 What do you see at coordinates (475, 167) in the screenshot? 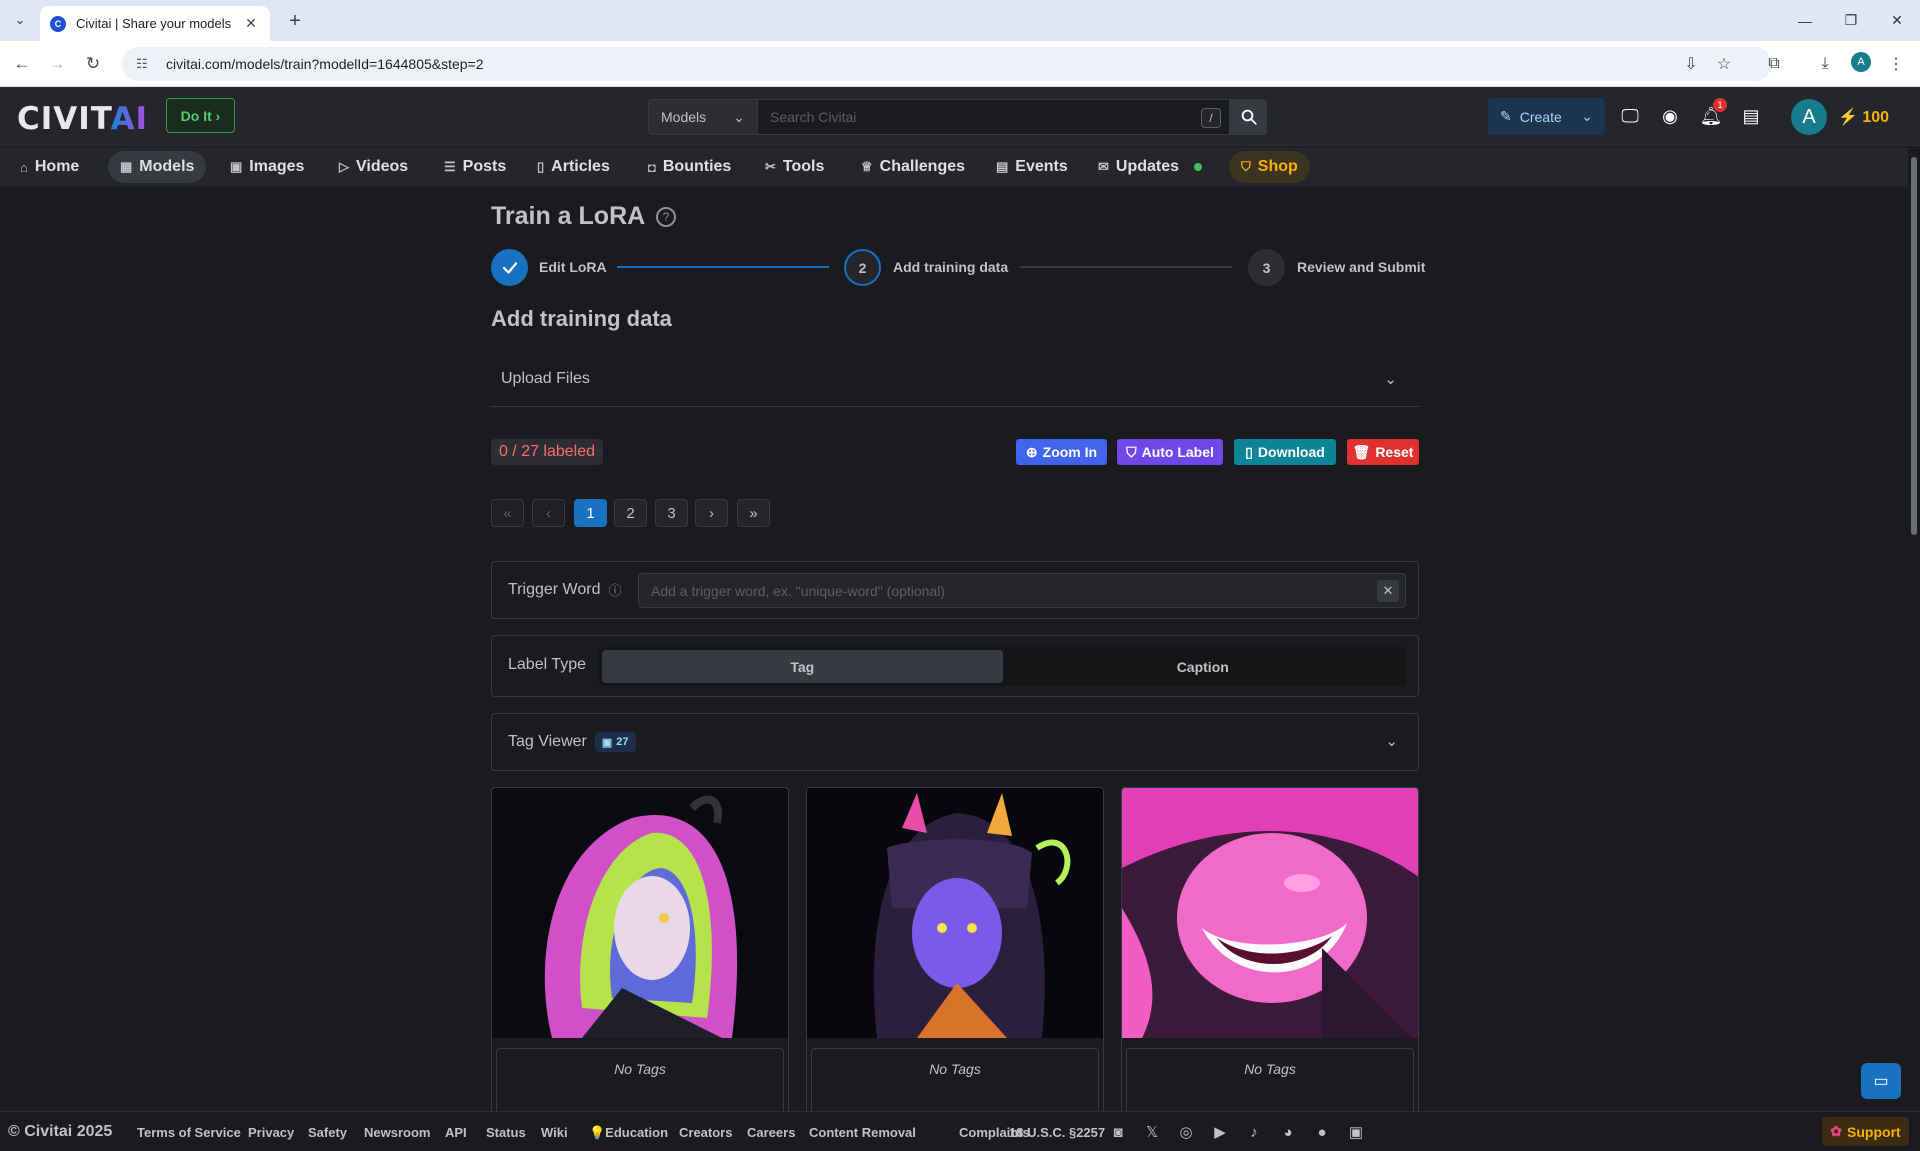
I see `nav-item-posts: ☰ Posts` at bounding box center [475, 167].